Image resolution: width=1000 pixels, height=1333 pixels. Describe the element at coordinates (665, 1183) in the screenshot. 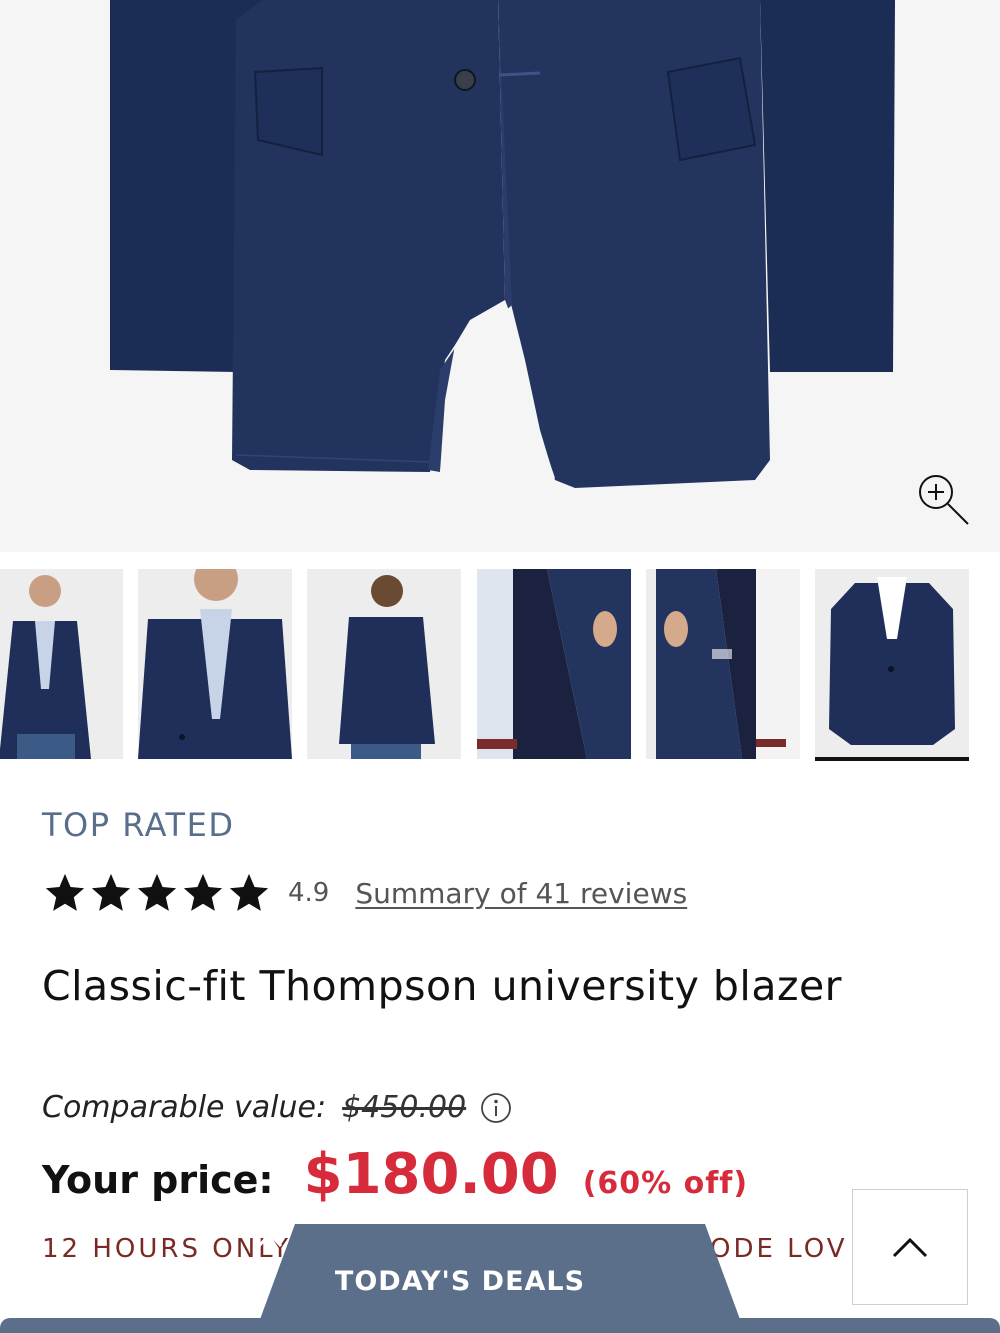

I see `discount-percent: (60% off)` at that location.